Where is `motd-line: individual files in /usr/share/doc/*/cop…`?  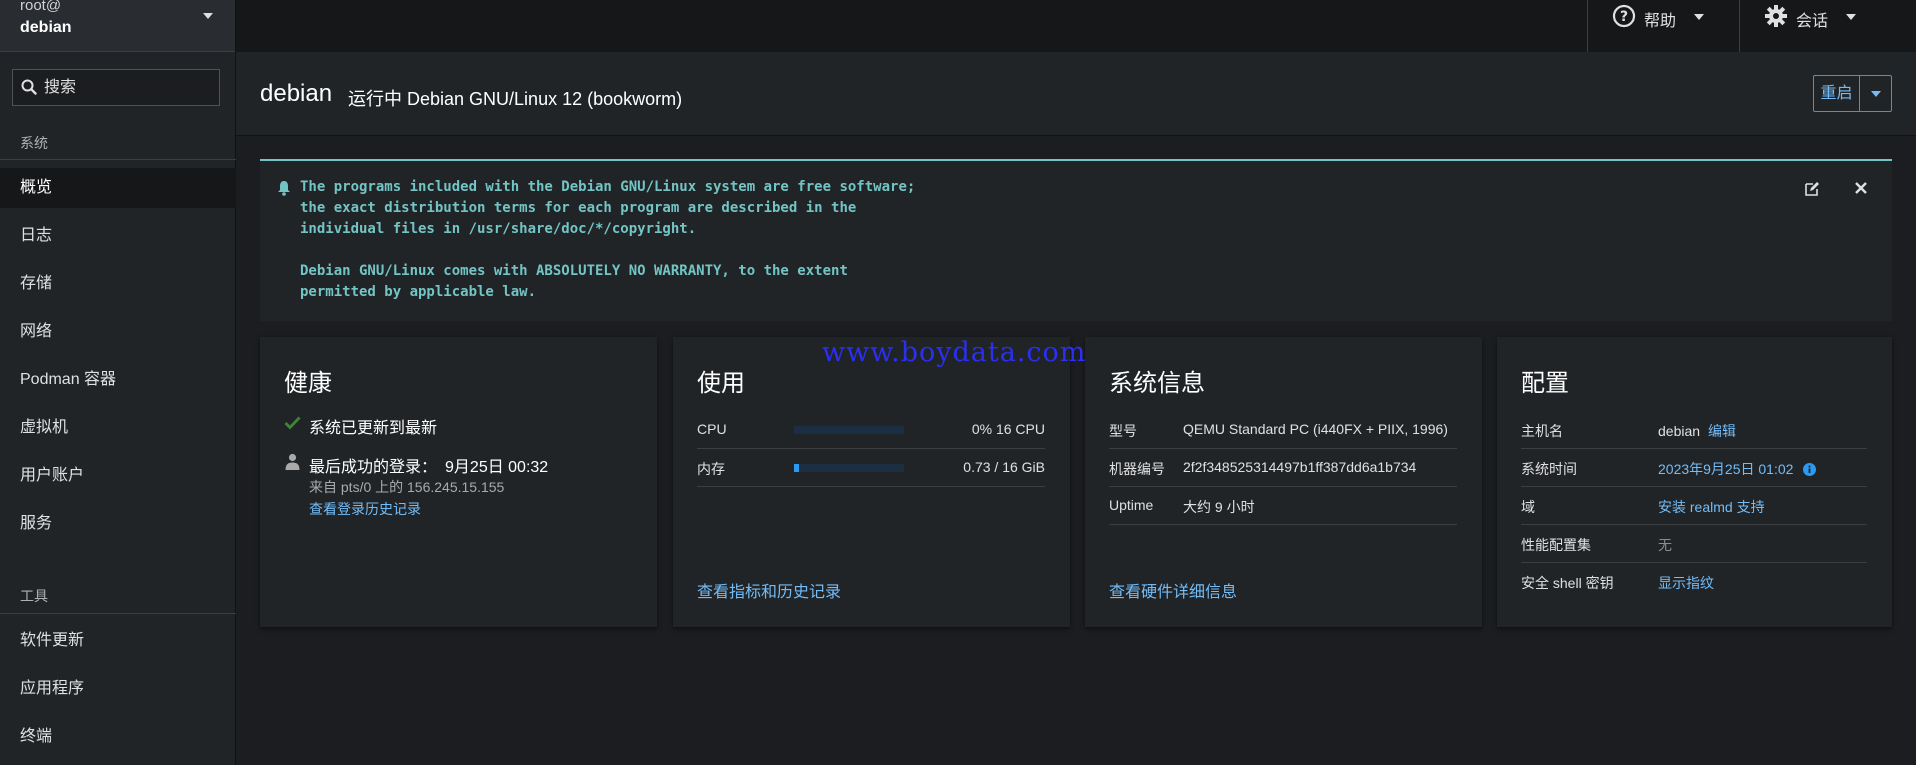 motd-line: individual files in /usr/share/doc/*/cop… is located at coordinates (498, 229).